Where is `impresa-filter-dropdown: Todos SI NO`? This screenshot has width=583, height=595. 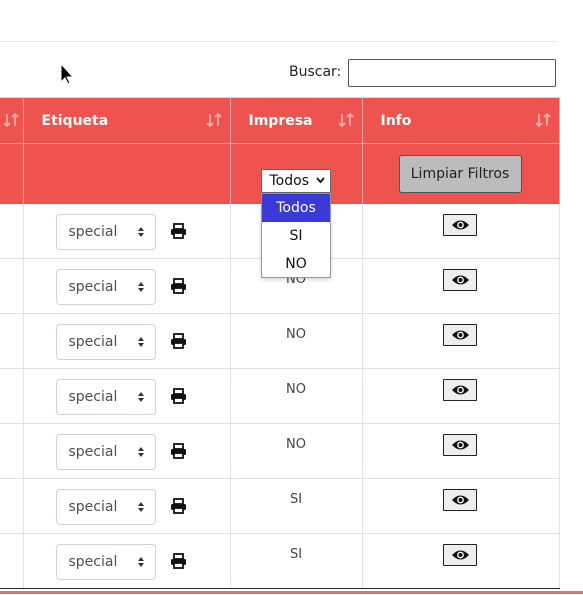
impresa-filter-dropdown: Todos SI NO is located at coordinates (296, 235).